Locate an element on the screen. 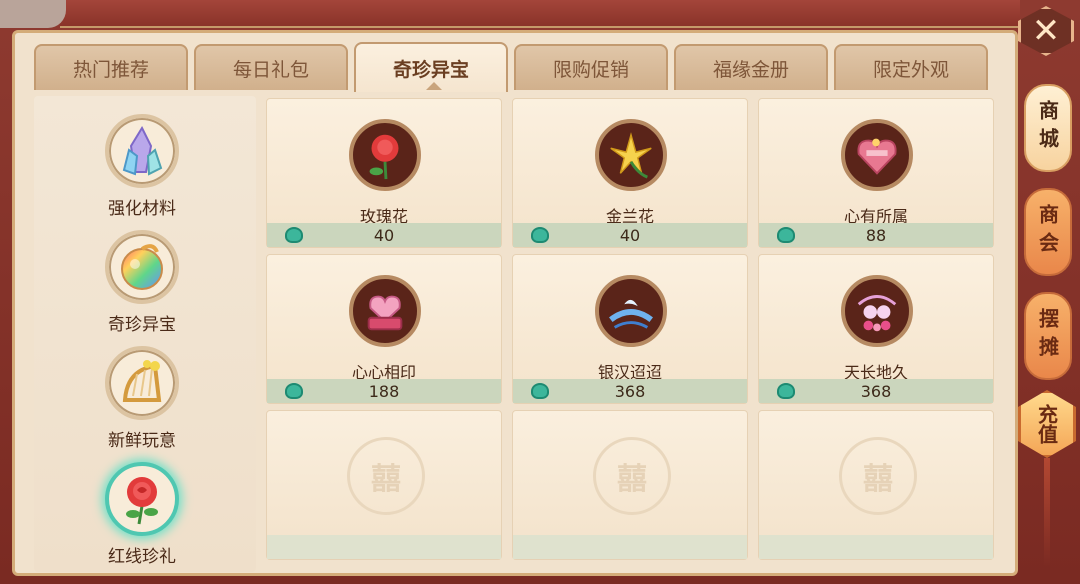 This screenshot has width=1080, height=584. price-bar: 88 is located at coordinates (876, 235).